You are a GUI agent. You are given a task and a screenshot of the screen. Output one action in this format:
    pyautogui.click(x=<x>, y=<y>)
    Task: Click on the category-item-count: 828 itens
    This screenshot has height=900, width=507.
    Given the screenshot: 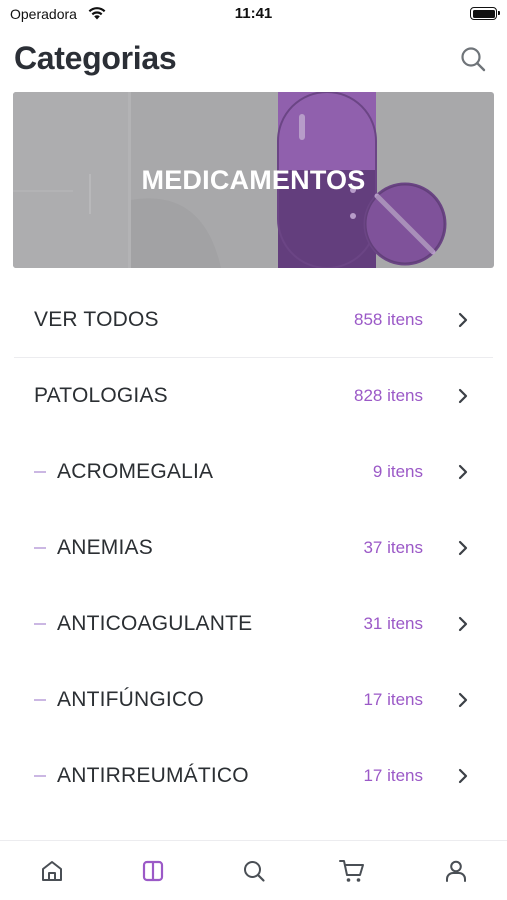 What is the action you would take?
    pyautogui.click(x=388, y=395)
    